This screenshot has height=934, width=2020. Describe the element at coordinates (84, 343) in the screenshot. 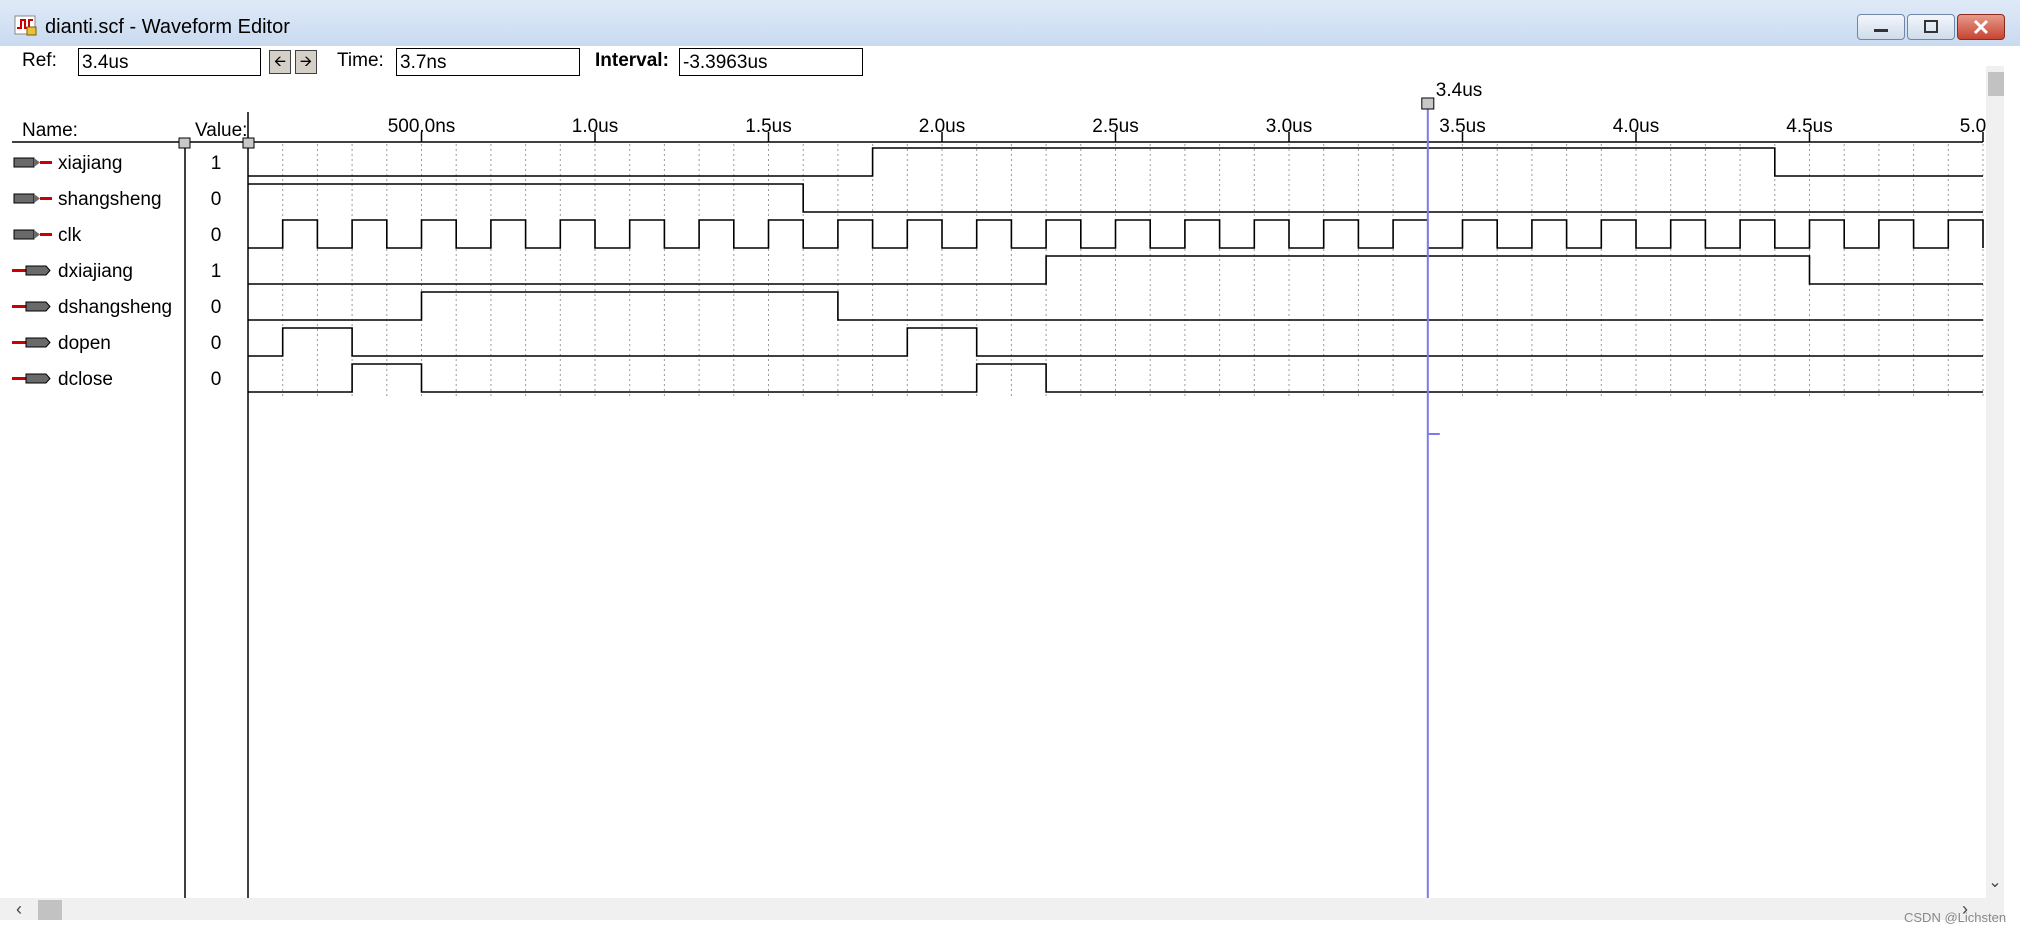

I see `signal-name: dopen` at that location.